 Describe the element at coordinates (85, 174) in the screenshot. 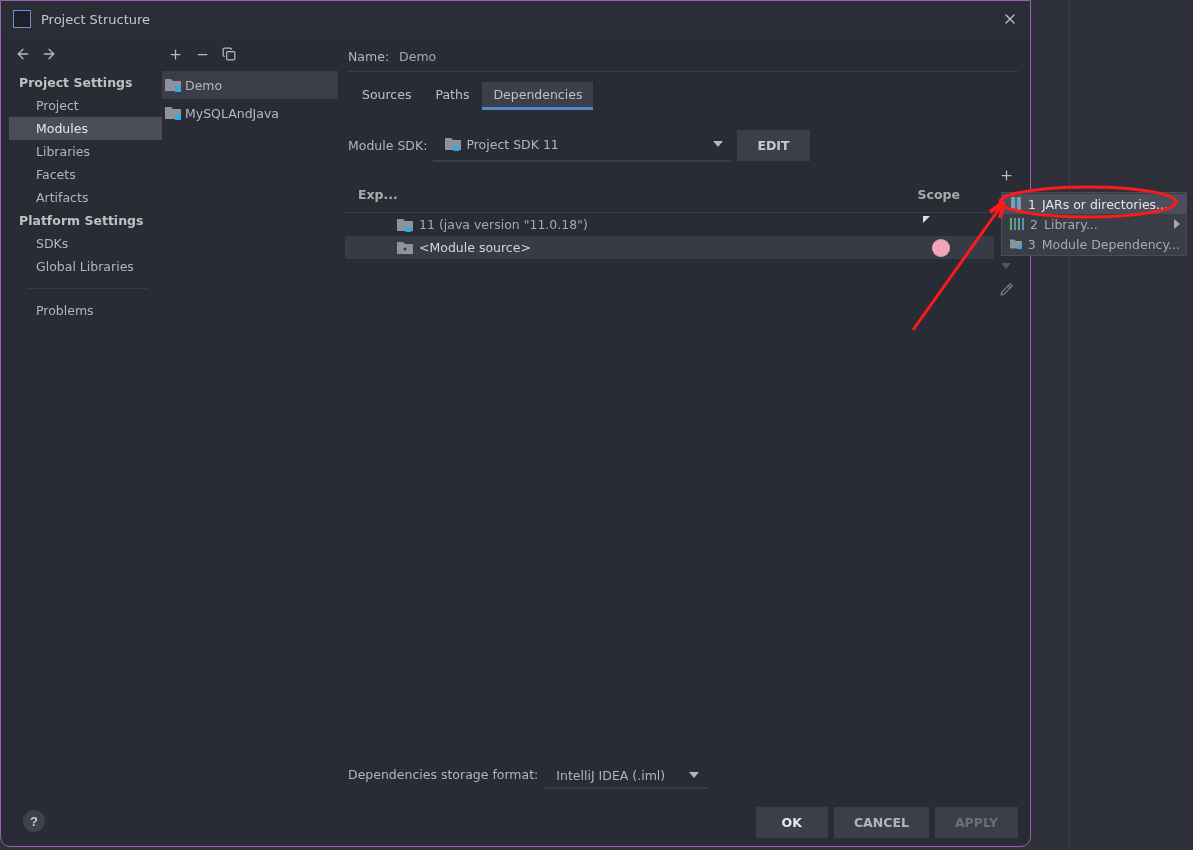

I see `sidebar-item: Facets` at that location.